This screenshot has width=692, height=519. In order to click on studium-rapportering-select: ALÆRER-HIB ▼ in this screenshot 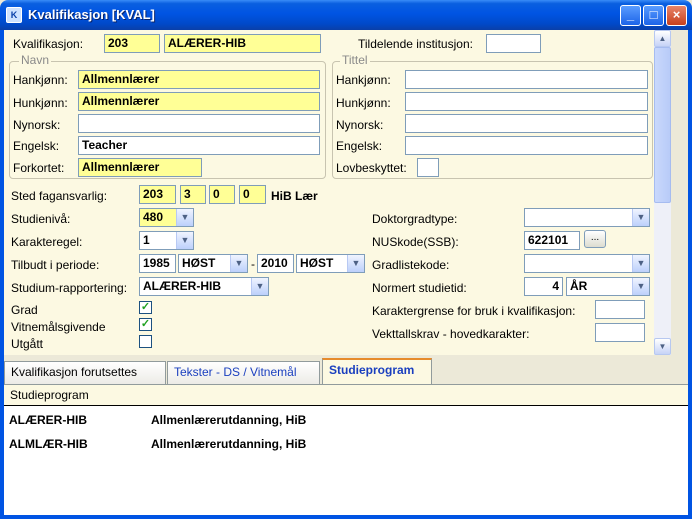, I will do `click(204, 286)`.